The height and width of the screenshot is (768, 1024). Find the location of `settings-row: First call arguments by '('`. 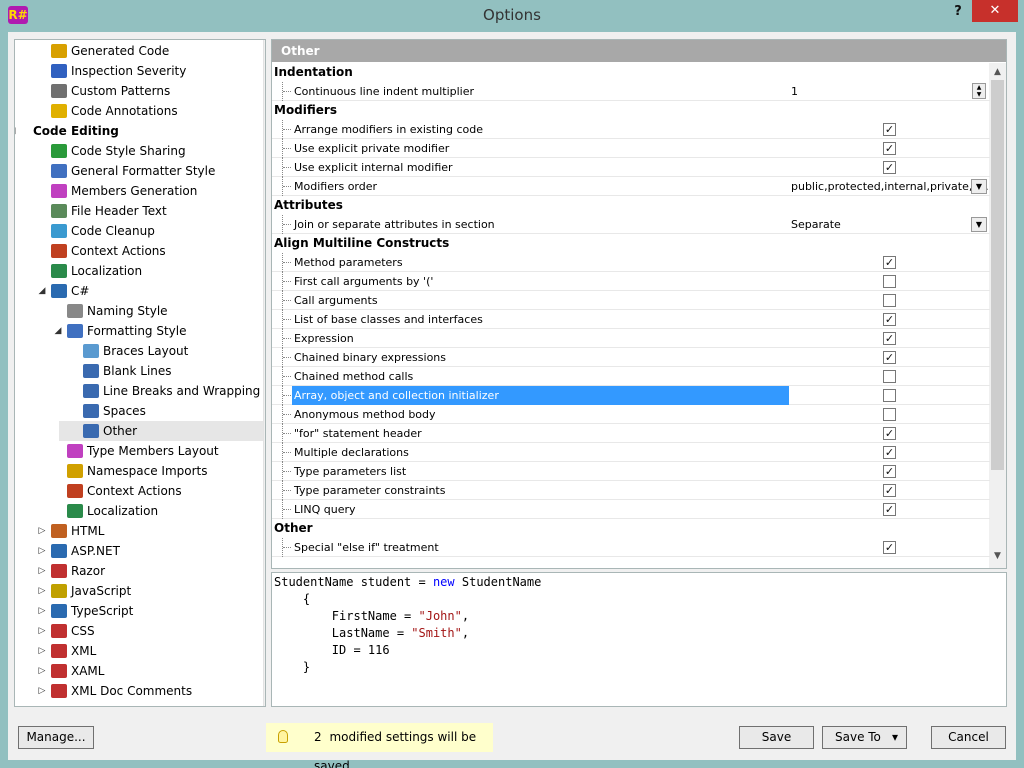

settings-row: First call arguments by '(' is located at coordinates (631, 281).